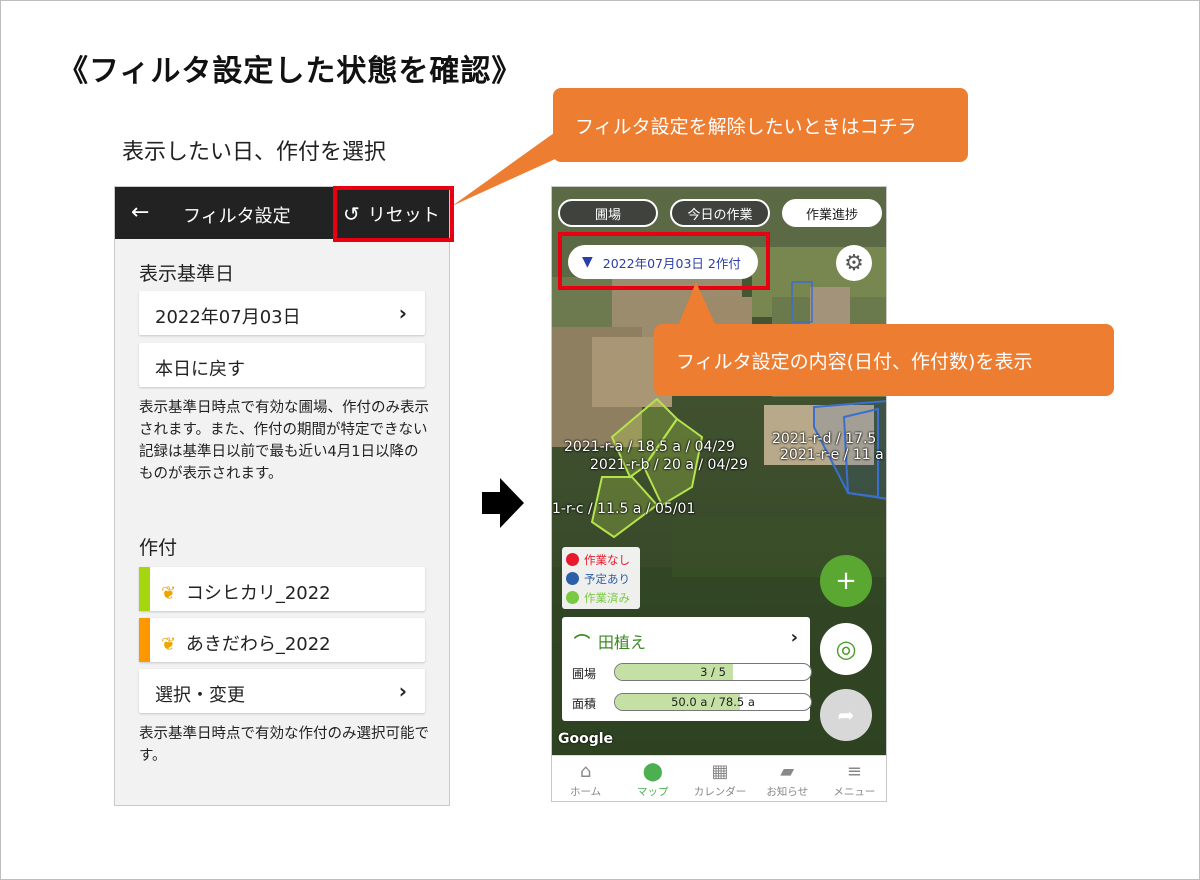 Image resolution: width=1200 pixels, height=880 pixels. Describe the element at coordinates (697, 304) in the screenshot. I see `filter-callout-pointer` at that location.